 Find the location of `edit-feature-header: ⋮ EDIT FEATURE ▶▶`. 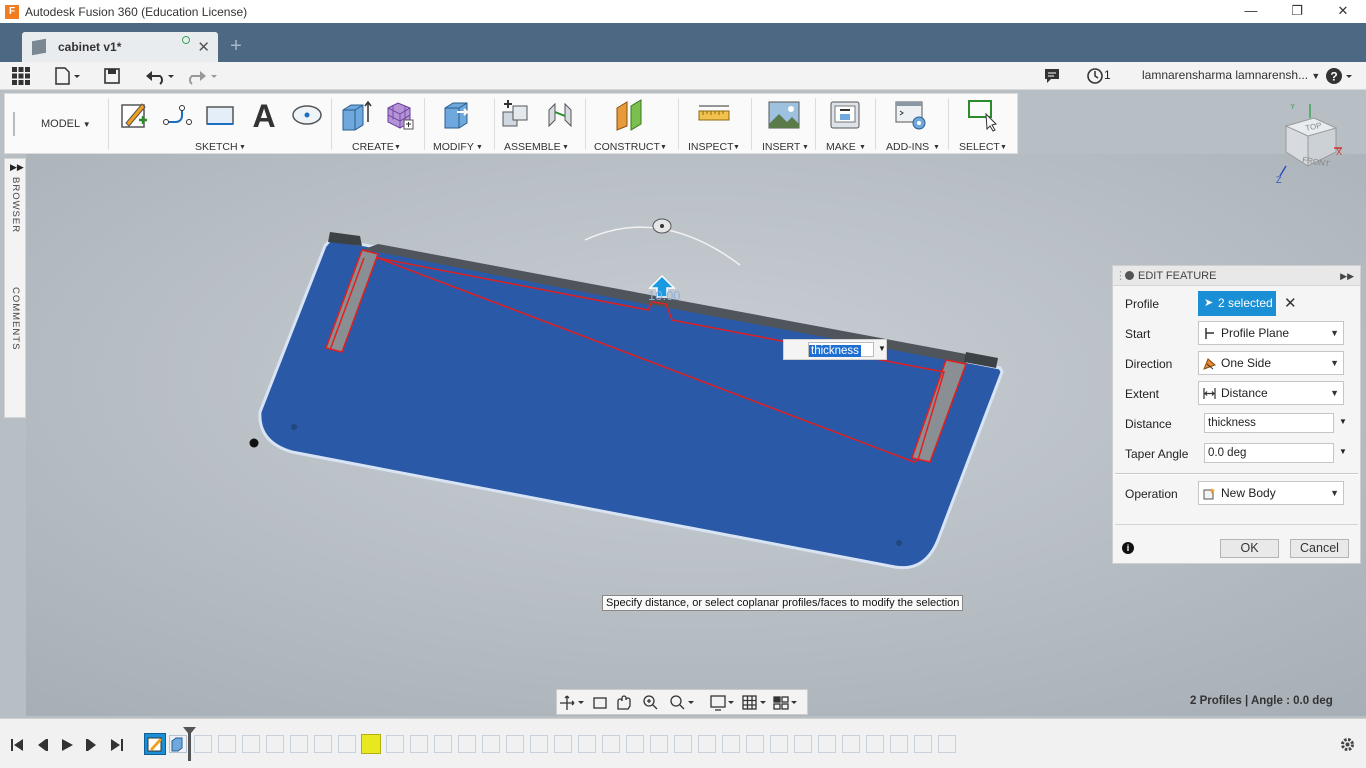

edit-feature-header: ⋮ EDIT FEATURE ▶▶ is located at coordinates (1236, 276).